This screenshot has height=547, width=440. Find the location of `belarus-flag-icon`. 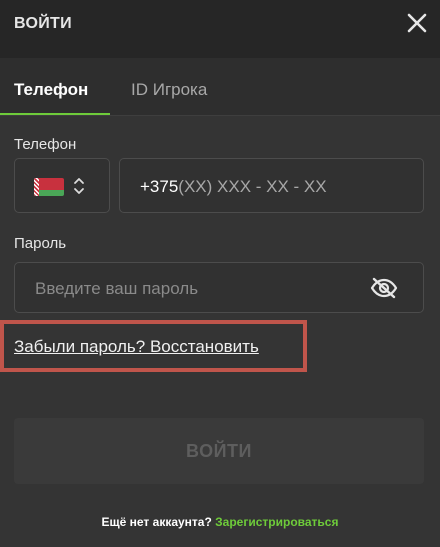

belarus-flag-icon is located at coordinates (49, 187).